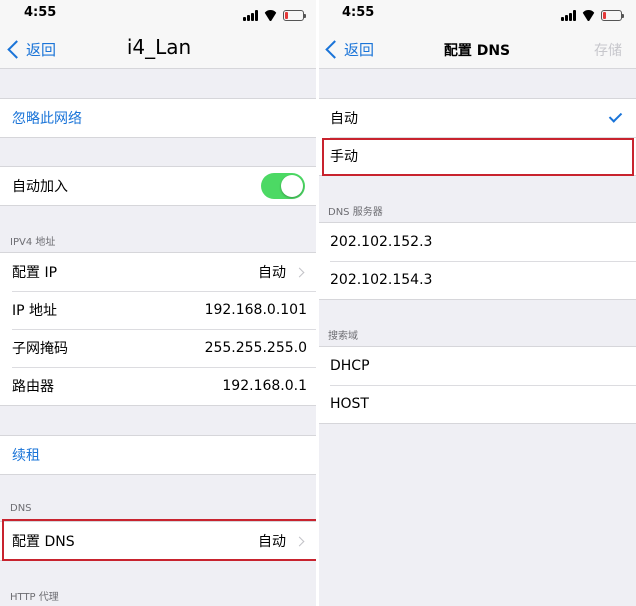 Image resolution: width=636 pixels, height=606 pixels. Describe the element at coordinates (159, 386) in the screenshot. I see `router-row: 路由器 192.168.0.1` at that location.